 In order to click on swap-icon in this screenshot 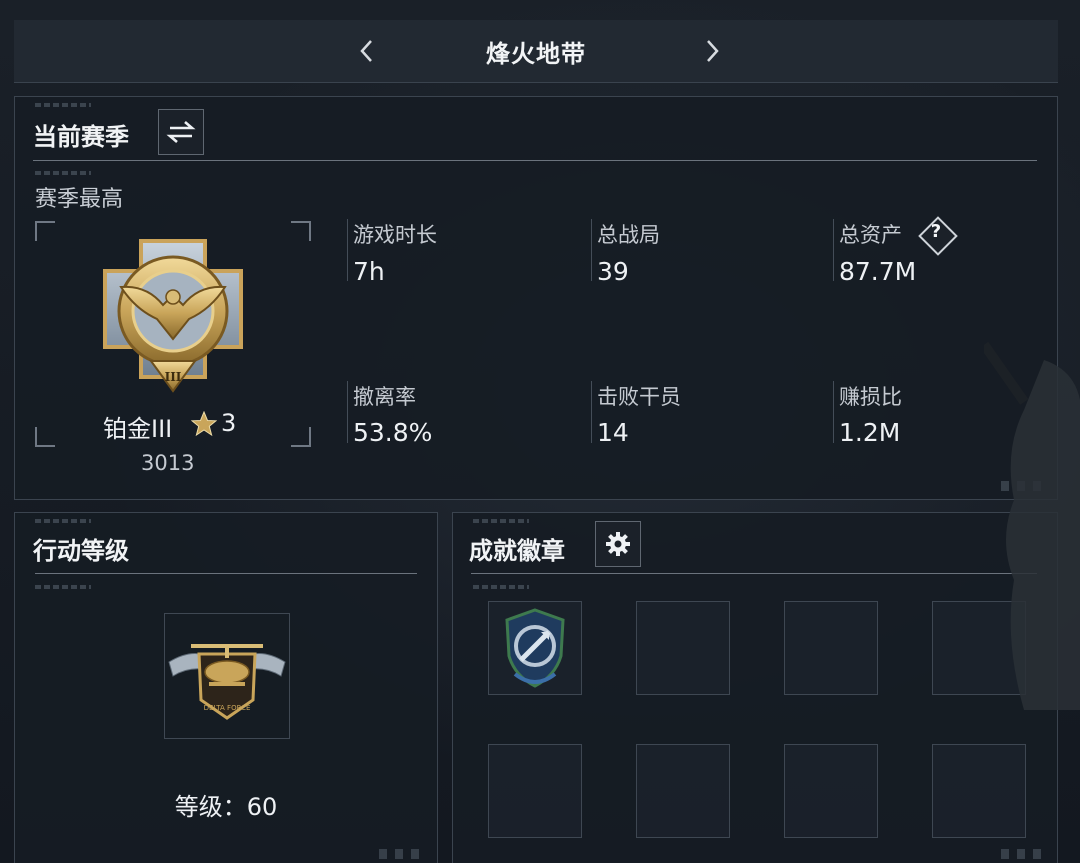, I will do `click(181, 132)`.